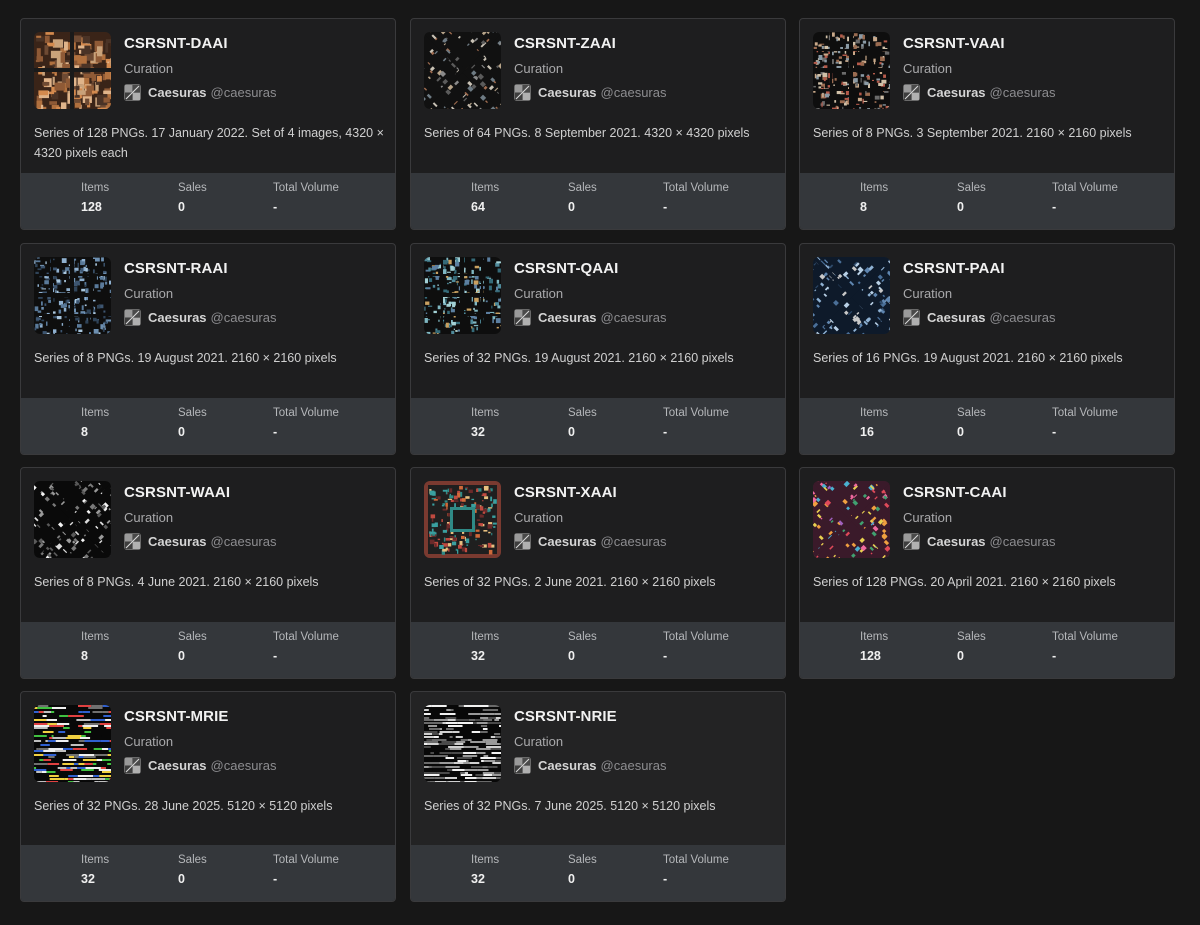 This screenshot has width=1200, height=925. I want to click on collection-title: CSRSNT-ZAAI, so click(565, 43).